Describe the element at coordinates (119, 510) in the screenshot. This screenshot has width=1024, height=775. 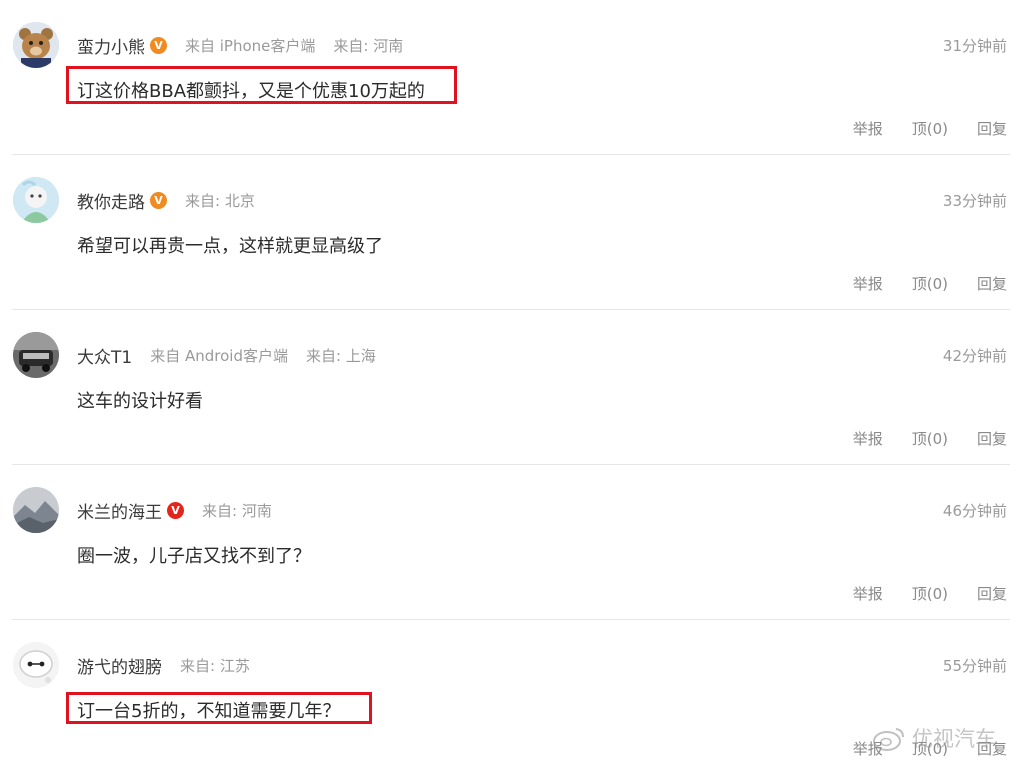
I see `username: 米兰的海王` at that location.